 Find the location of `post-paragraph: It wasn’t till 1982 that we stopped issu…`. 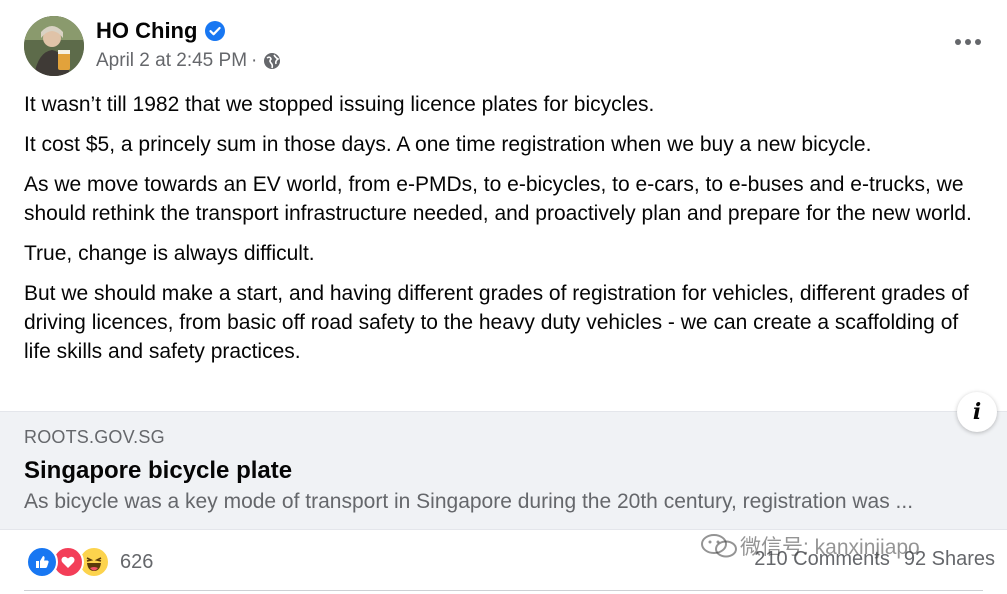

post-paragraph: It wasn’t till 1982 that we stopped issu… is located at coordinates (339, 104).